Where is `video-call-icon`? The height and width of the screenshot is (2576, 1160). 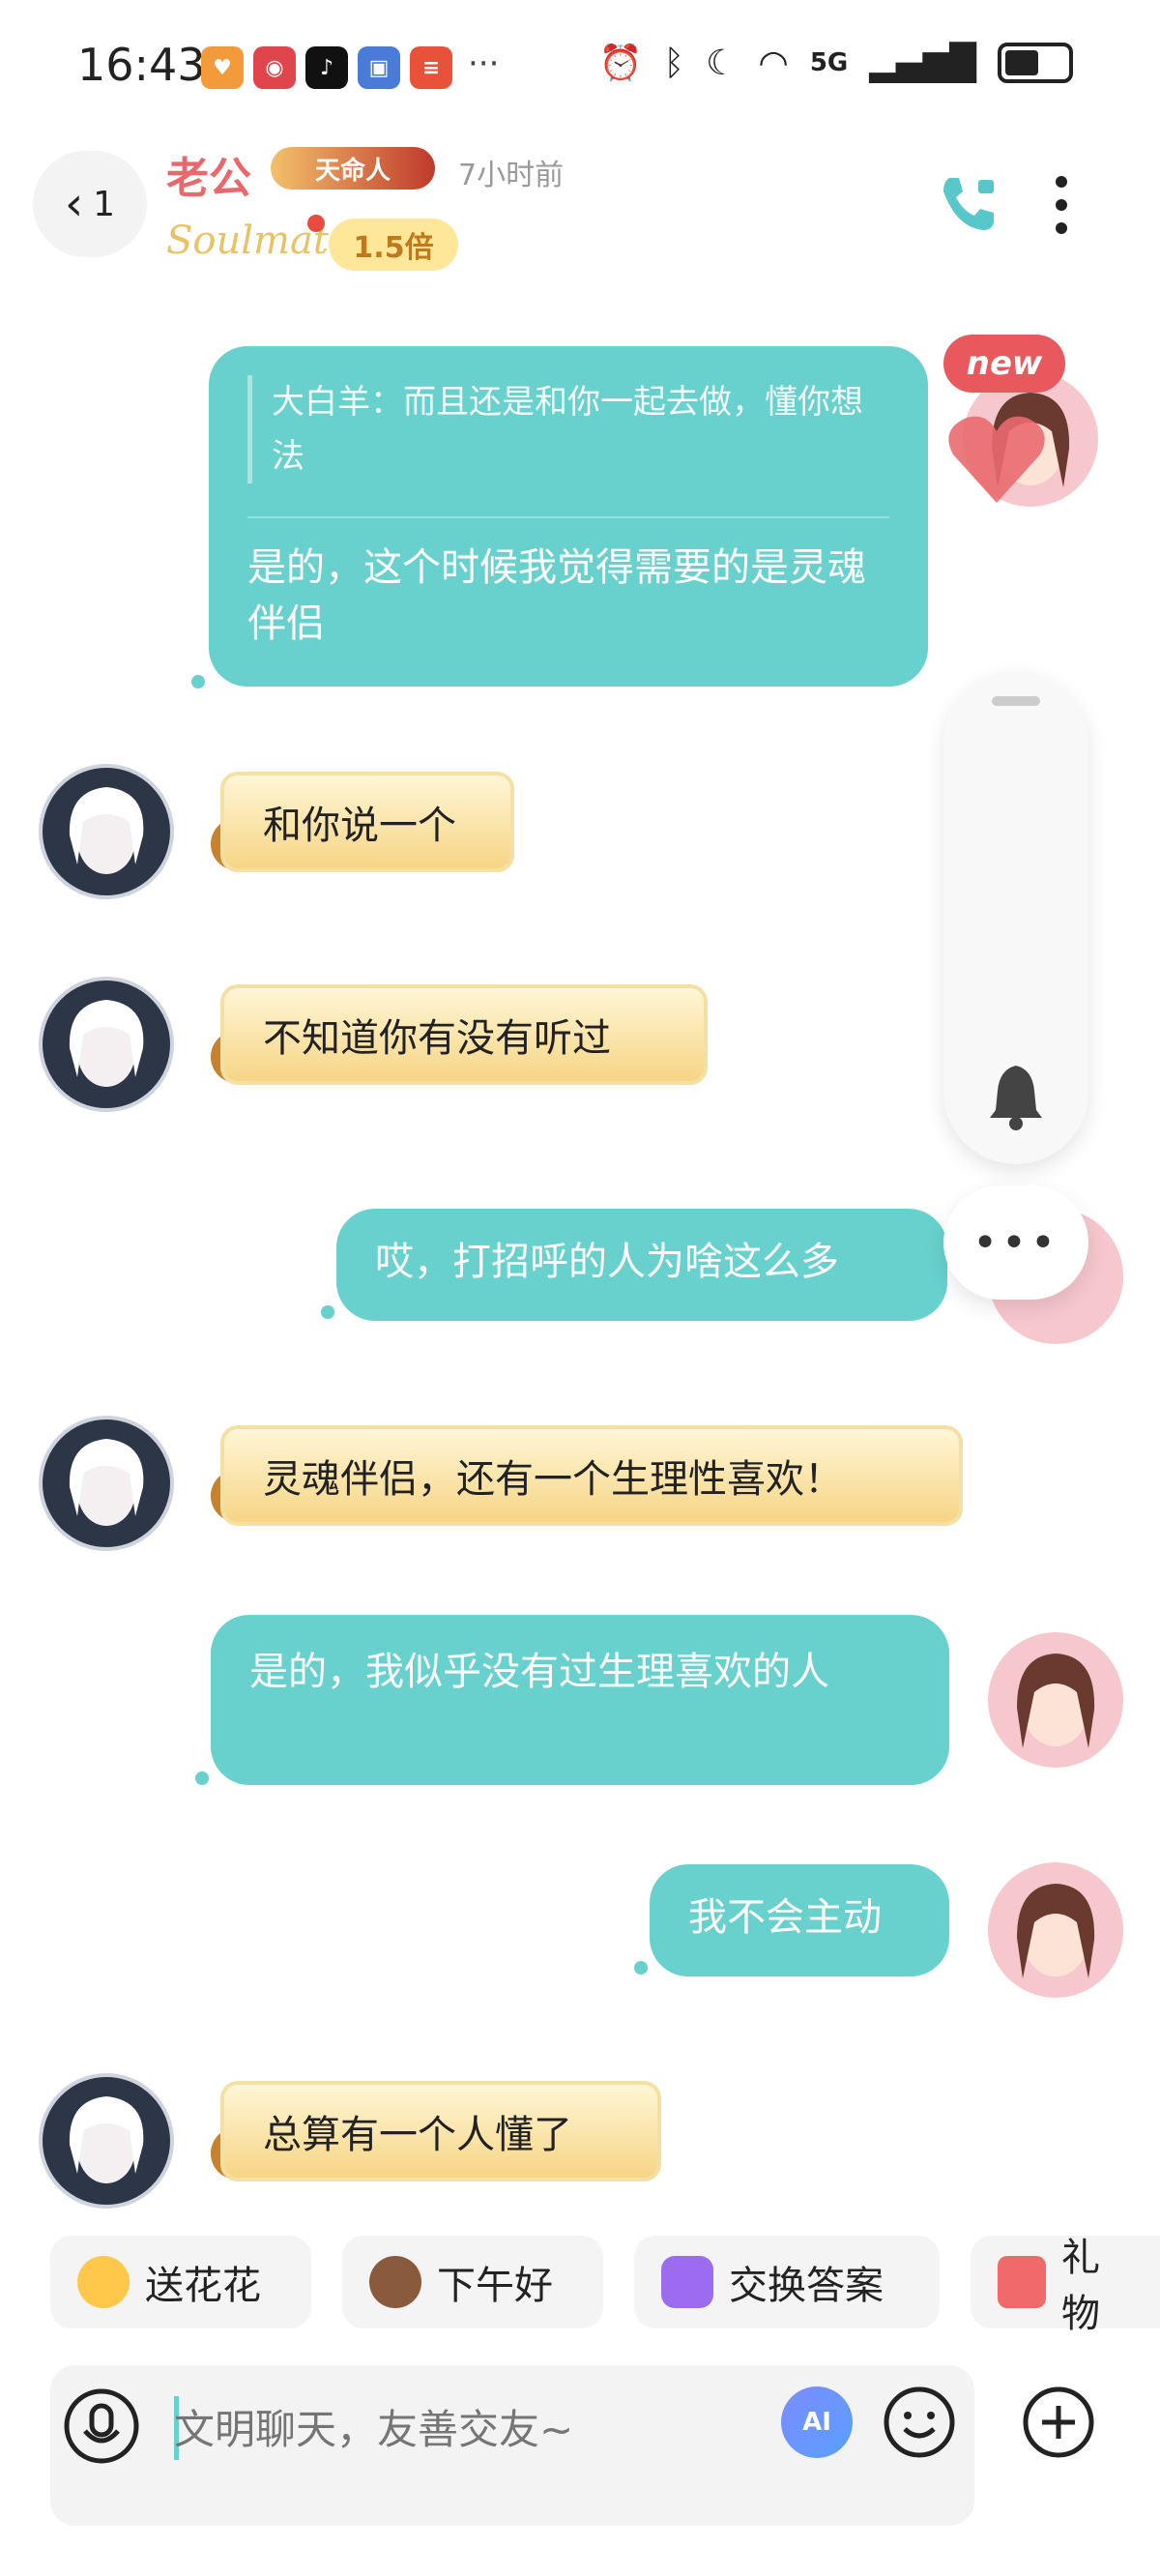 video-call-icon is located at coordinates (968, 204).